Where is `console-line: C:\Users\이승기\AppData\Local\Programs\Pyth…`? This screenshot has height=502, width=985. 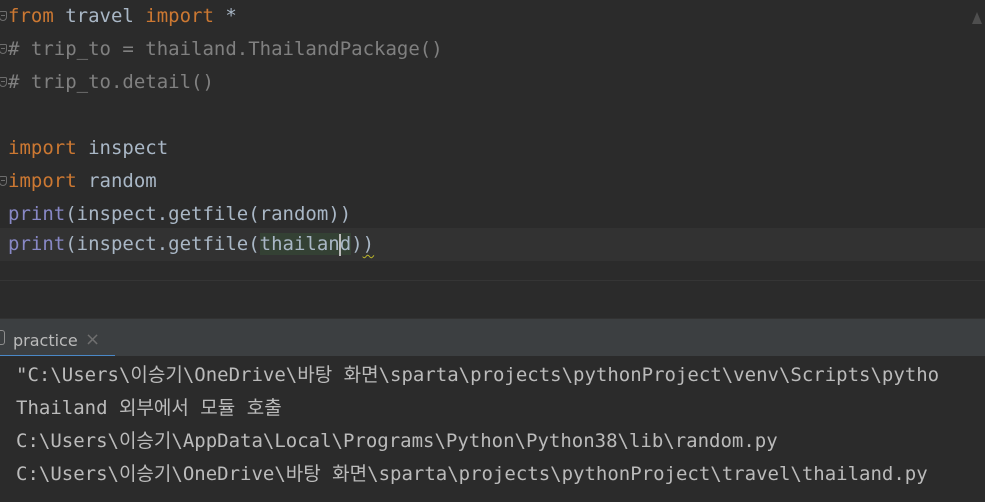 console-line: C:\Users\이승기\AppData\Local\Programs\Pyth… is located at coordinates (397, 441).